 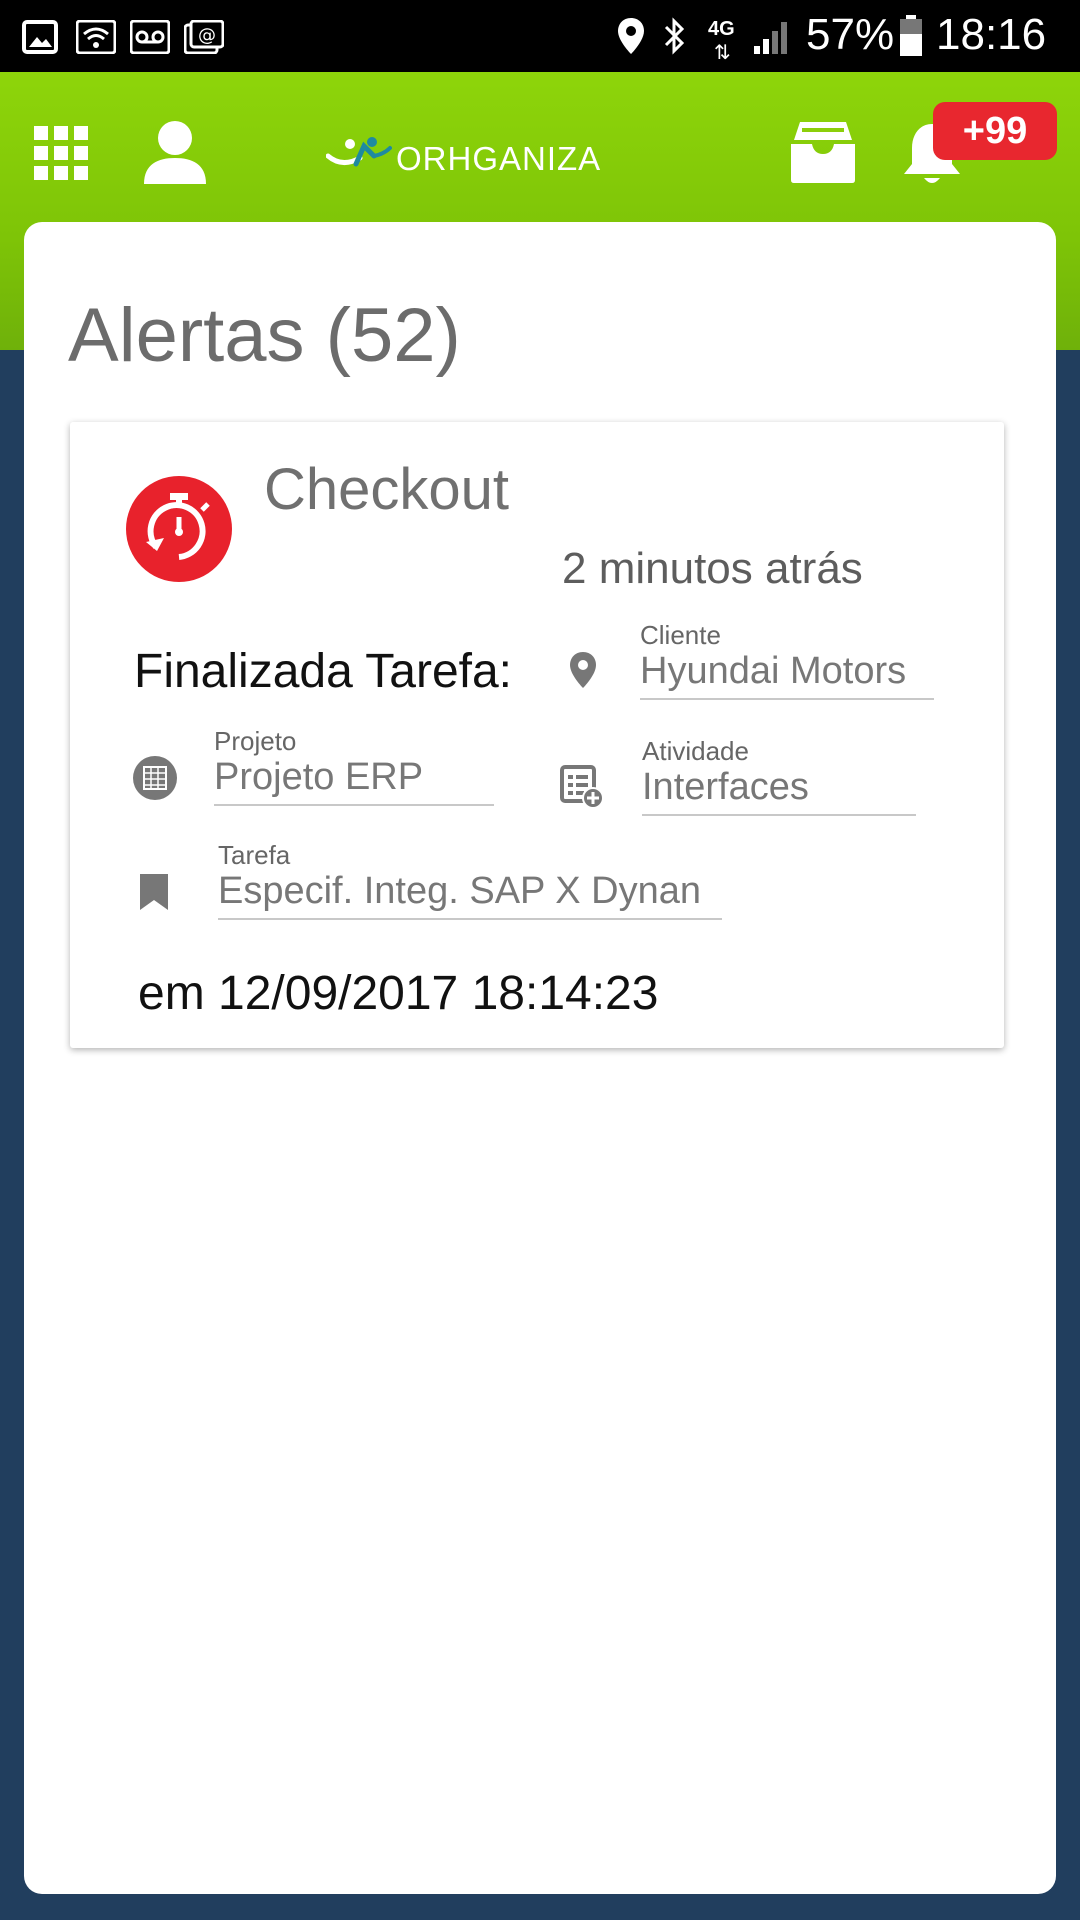 I want to click on stopwatch-icon, so click(x=179, y=529).